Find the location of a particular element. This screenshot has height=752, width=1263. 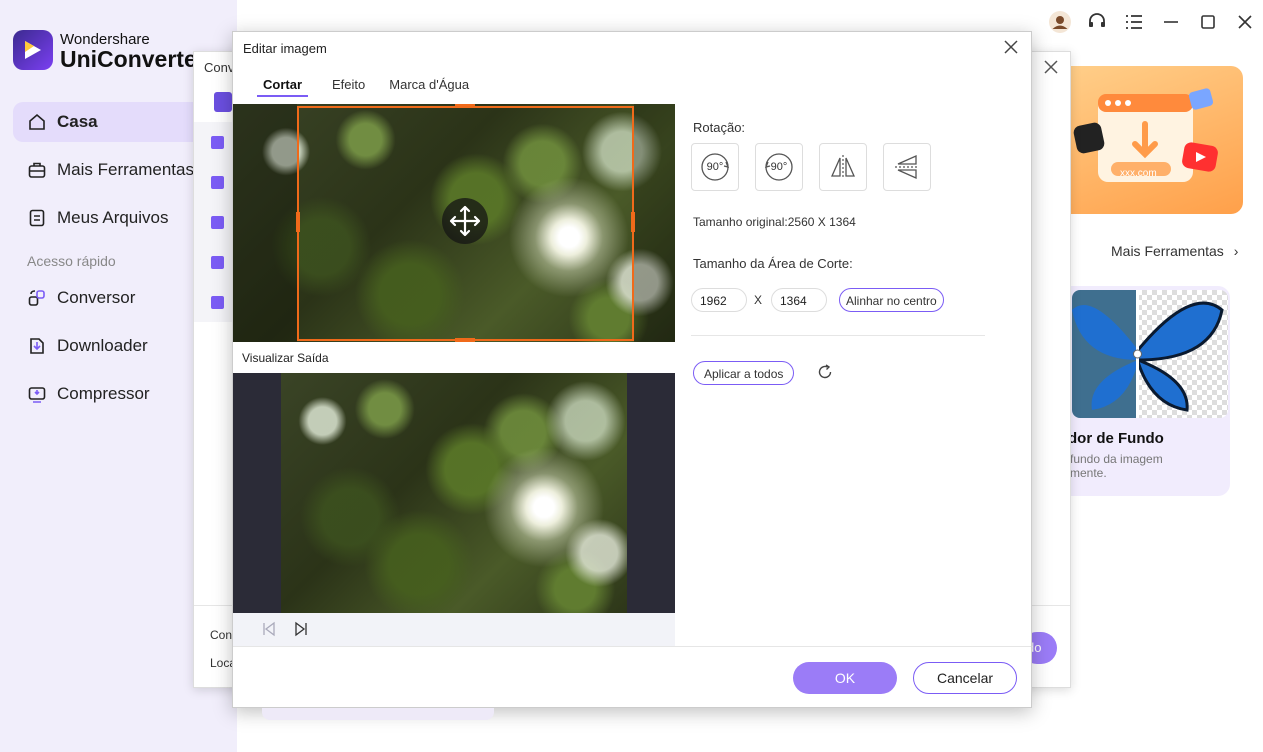

close-window-button is located at coordinates (1244, 22).